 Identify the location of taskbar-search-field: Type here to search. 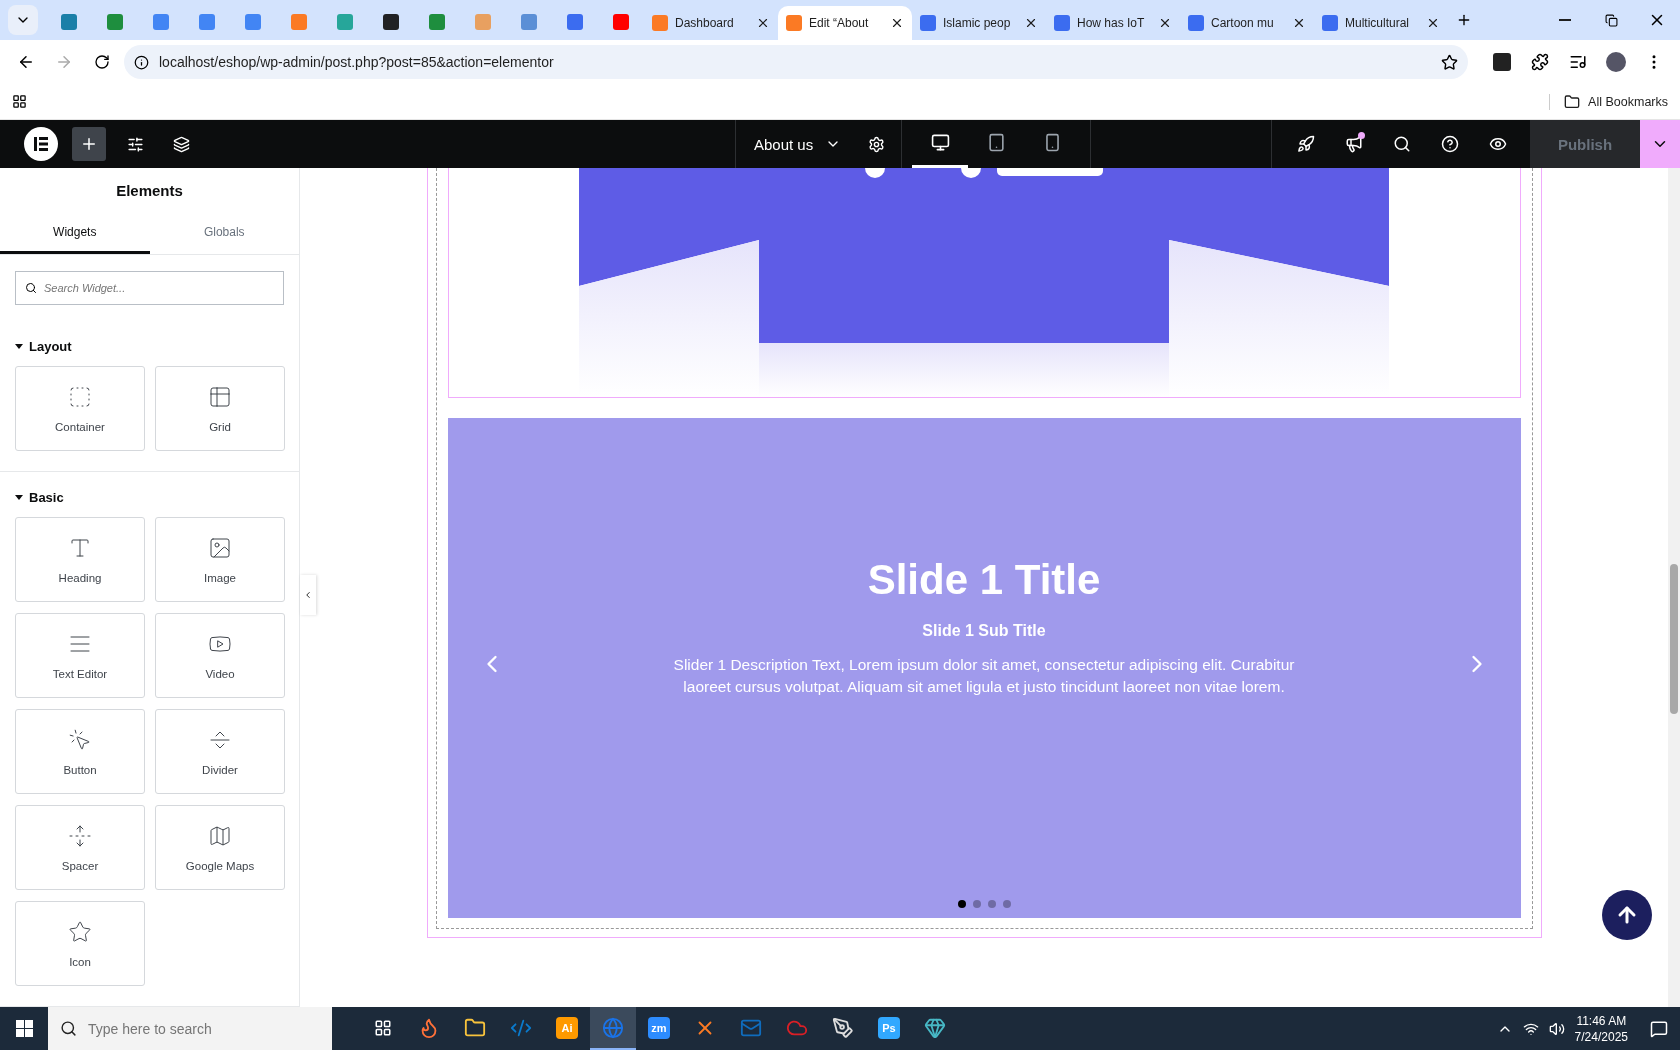
(190, 1028).